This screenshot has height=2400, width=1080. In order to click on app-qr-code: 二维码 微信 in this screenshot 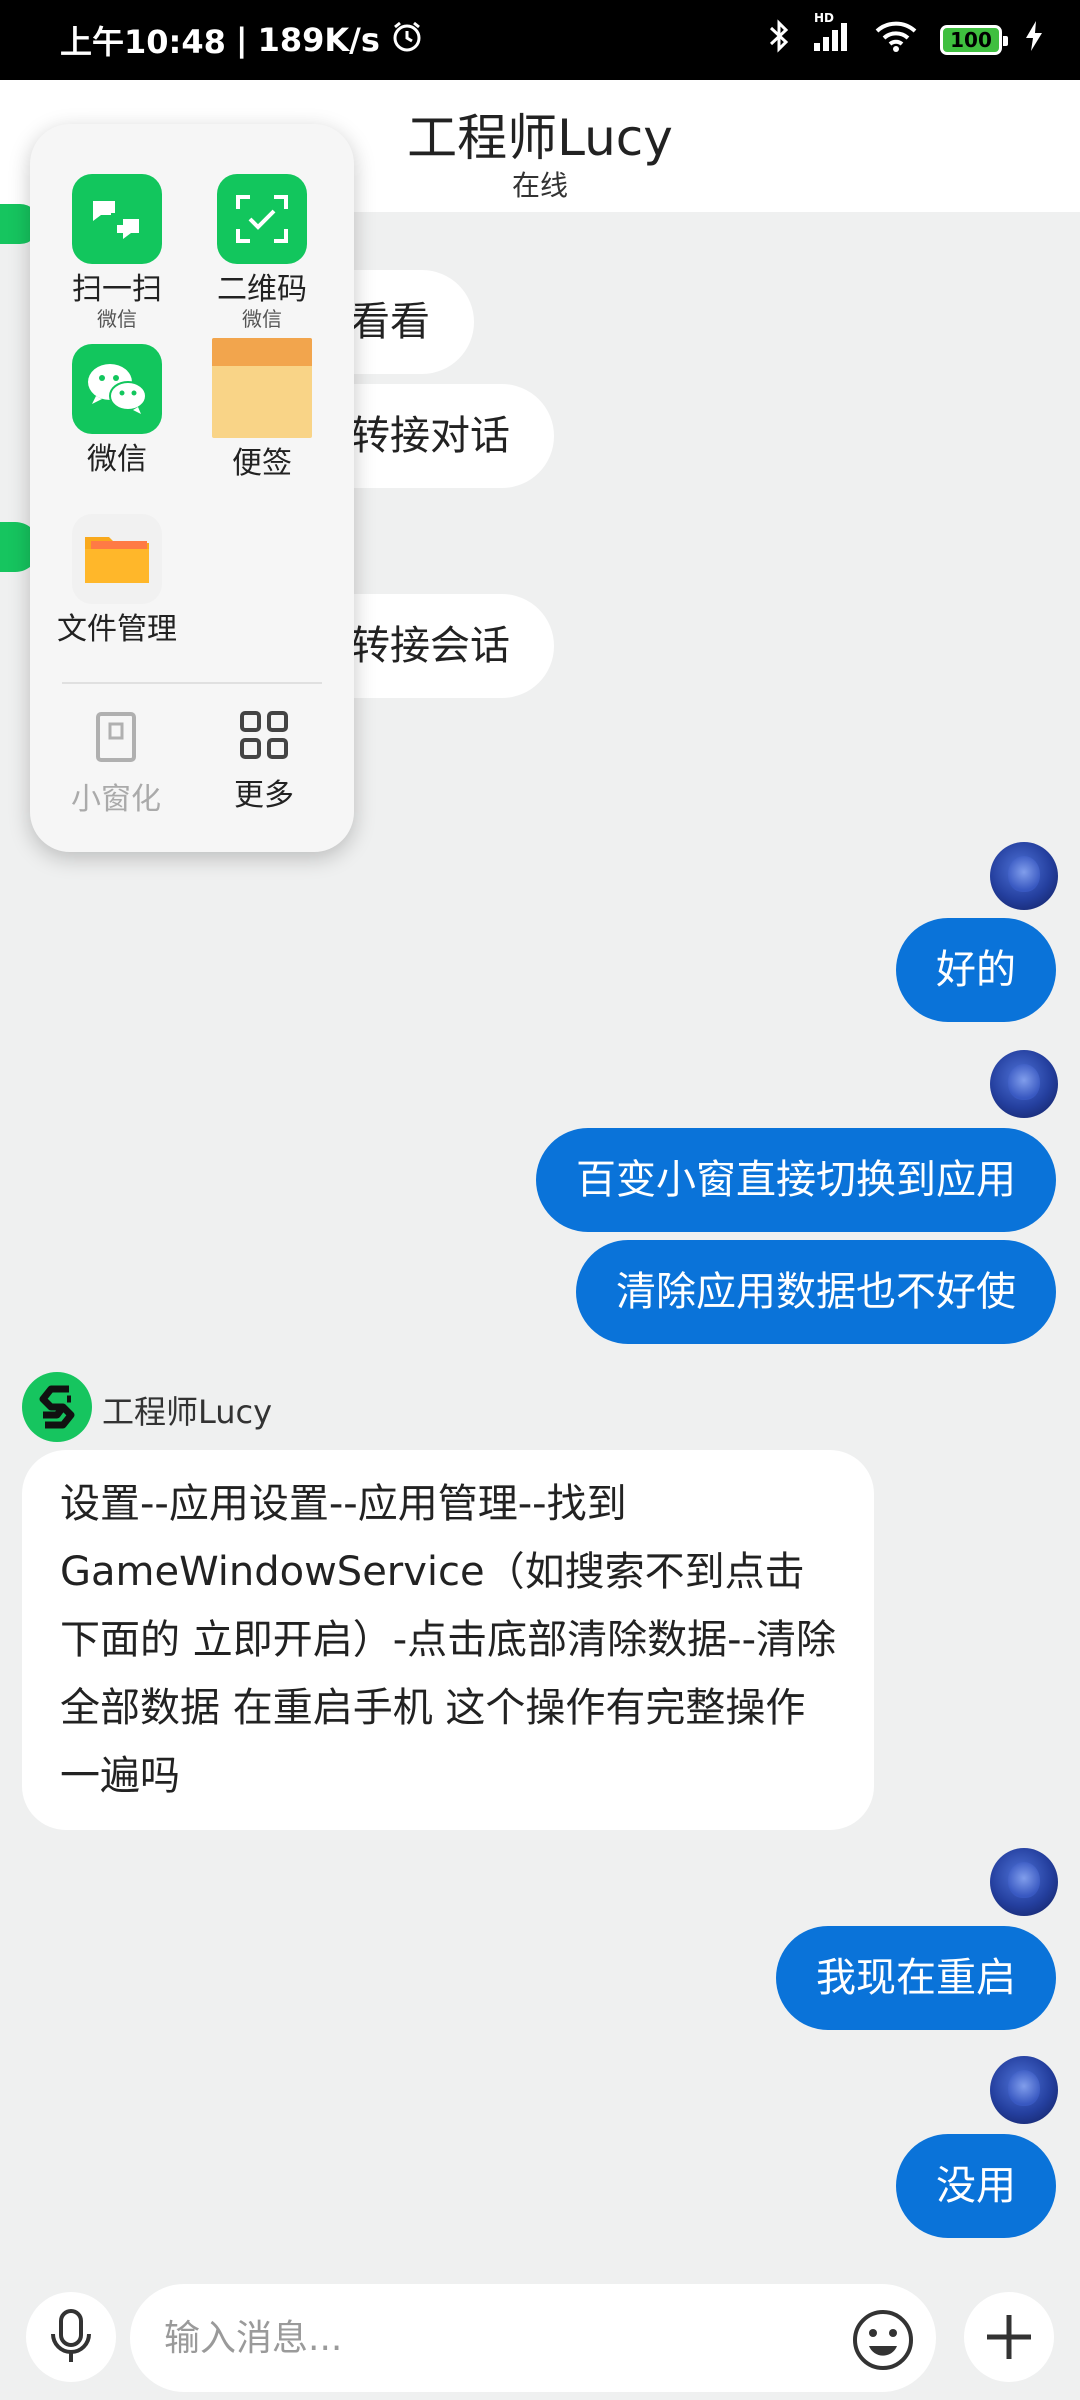, I will do `click(262, 252)`.